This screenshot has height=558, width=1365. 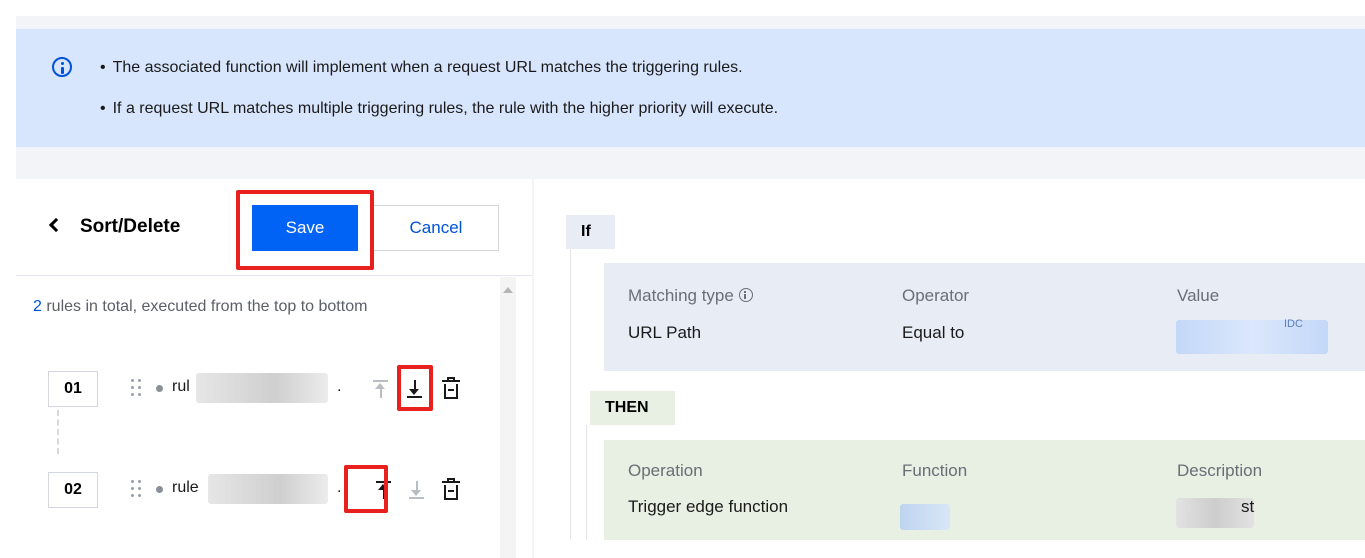 I want to click on rules-count: 2, so click(x=37, y=306).